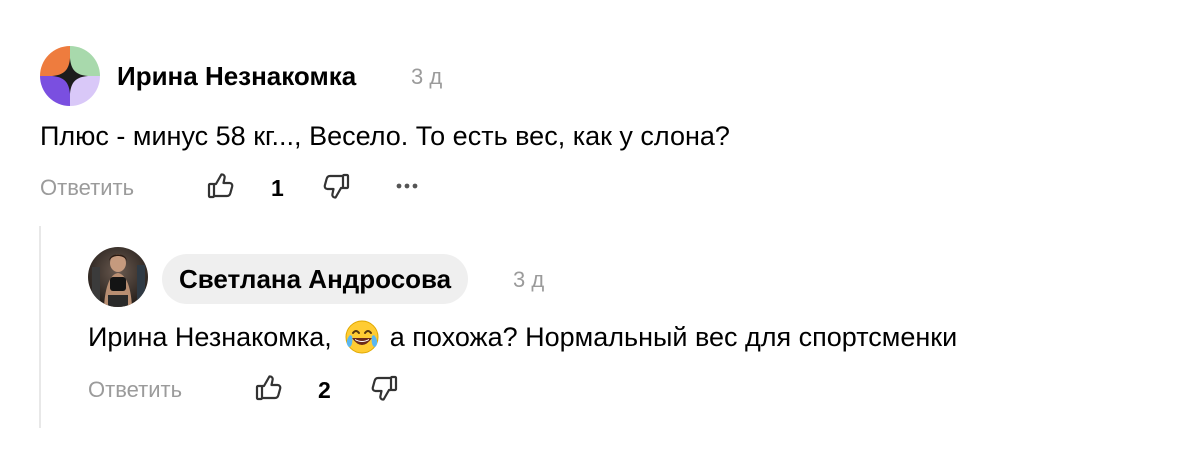 This screenshot has width=1200, height=467. I want to click on face-with-tears-of-joy-icon, so click(362, 337).